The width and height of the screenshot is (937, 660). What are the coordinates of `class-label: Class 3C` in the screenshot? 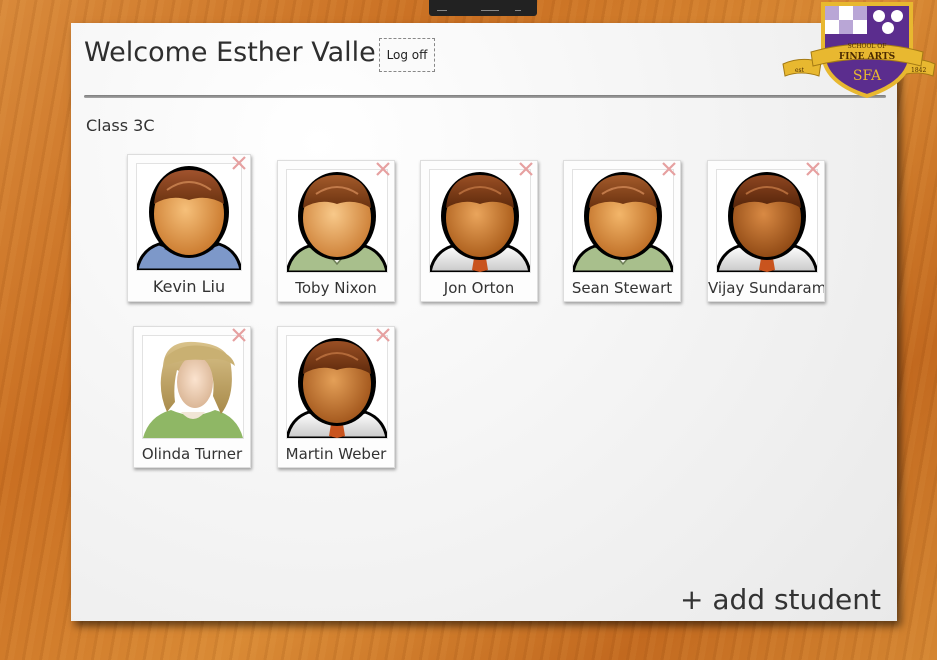 It's located at (120, 125).